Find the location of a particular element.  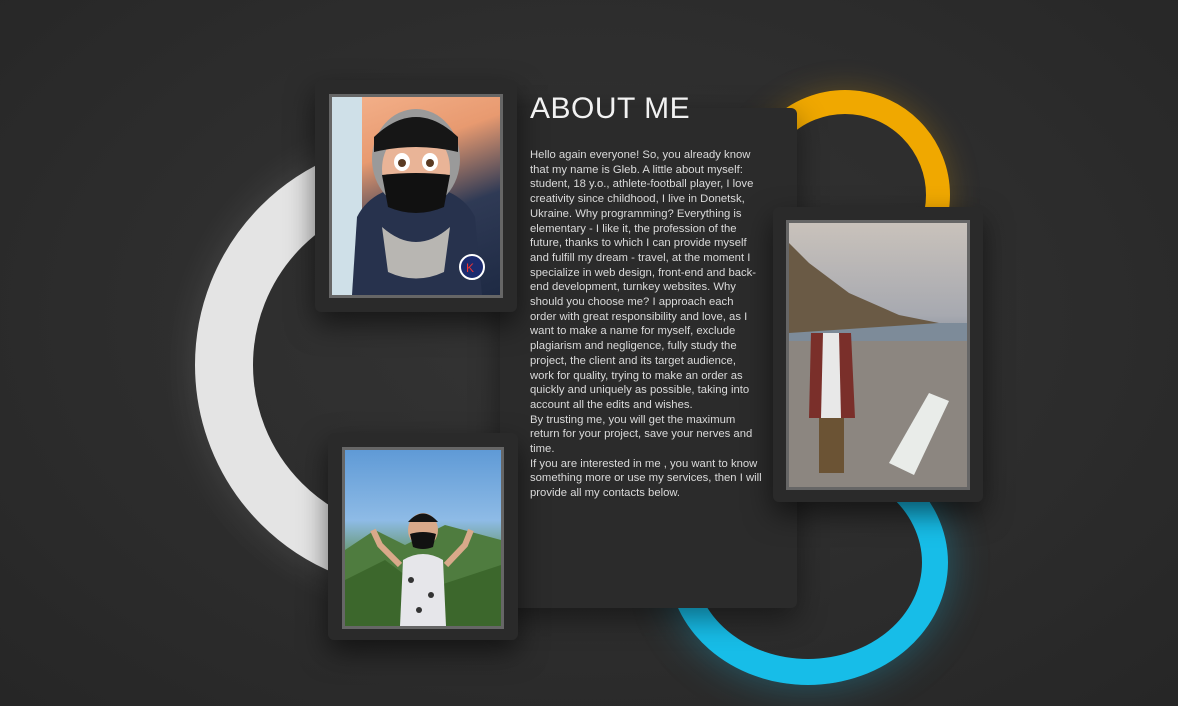

svg-text: K is located at coordinates (470, 268).